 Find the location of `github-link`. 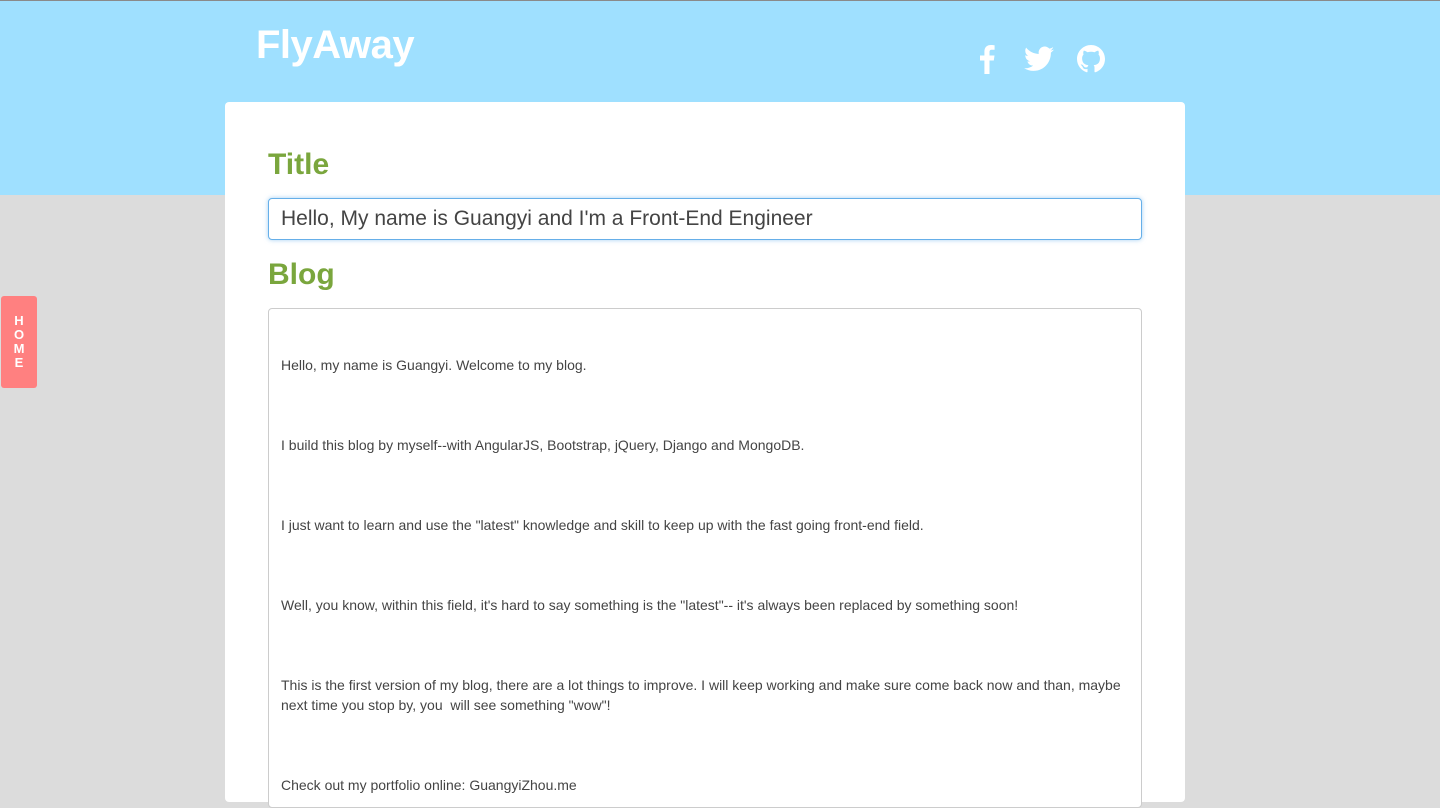

github-link is located at coordinates (1091, 59).